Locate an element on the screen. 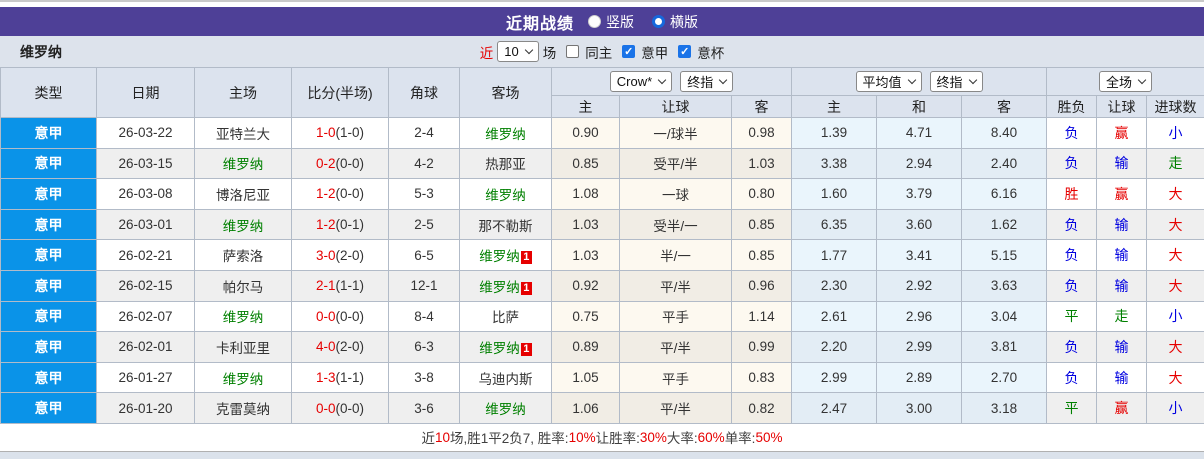 This screenshot has height=459, width=1204. radio-horizontal-layout: 横版 is located at coordinates (675, 22).